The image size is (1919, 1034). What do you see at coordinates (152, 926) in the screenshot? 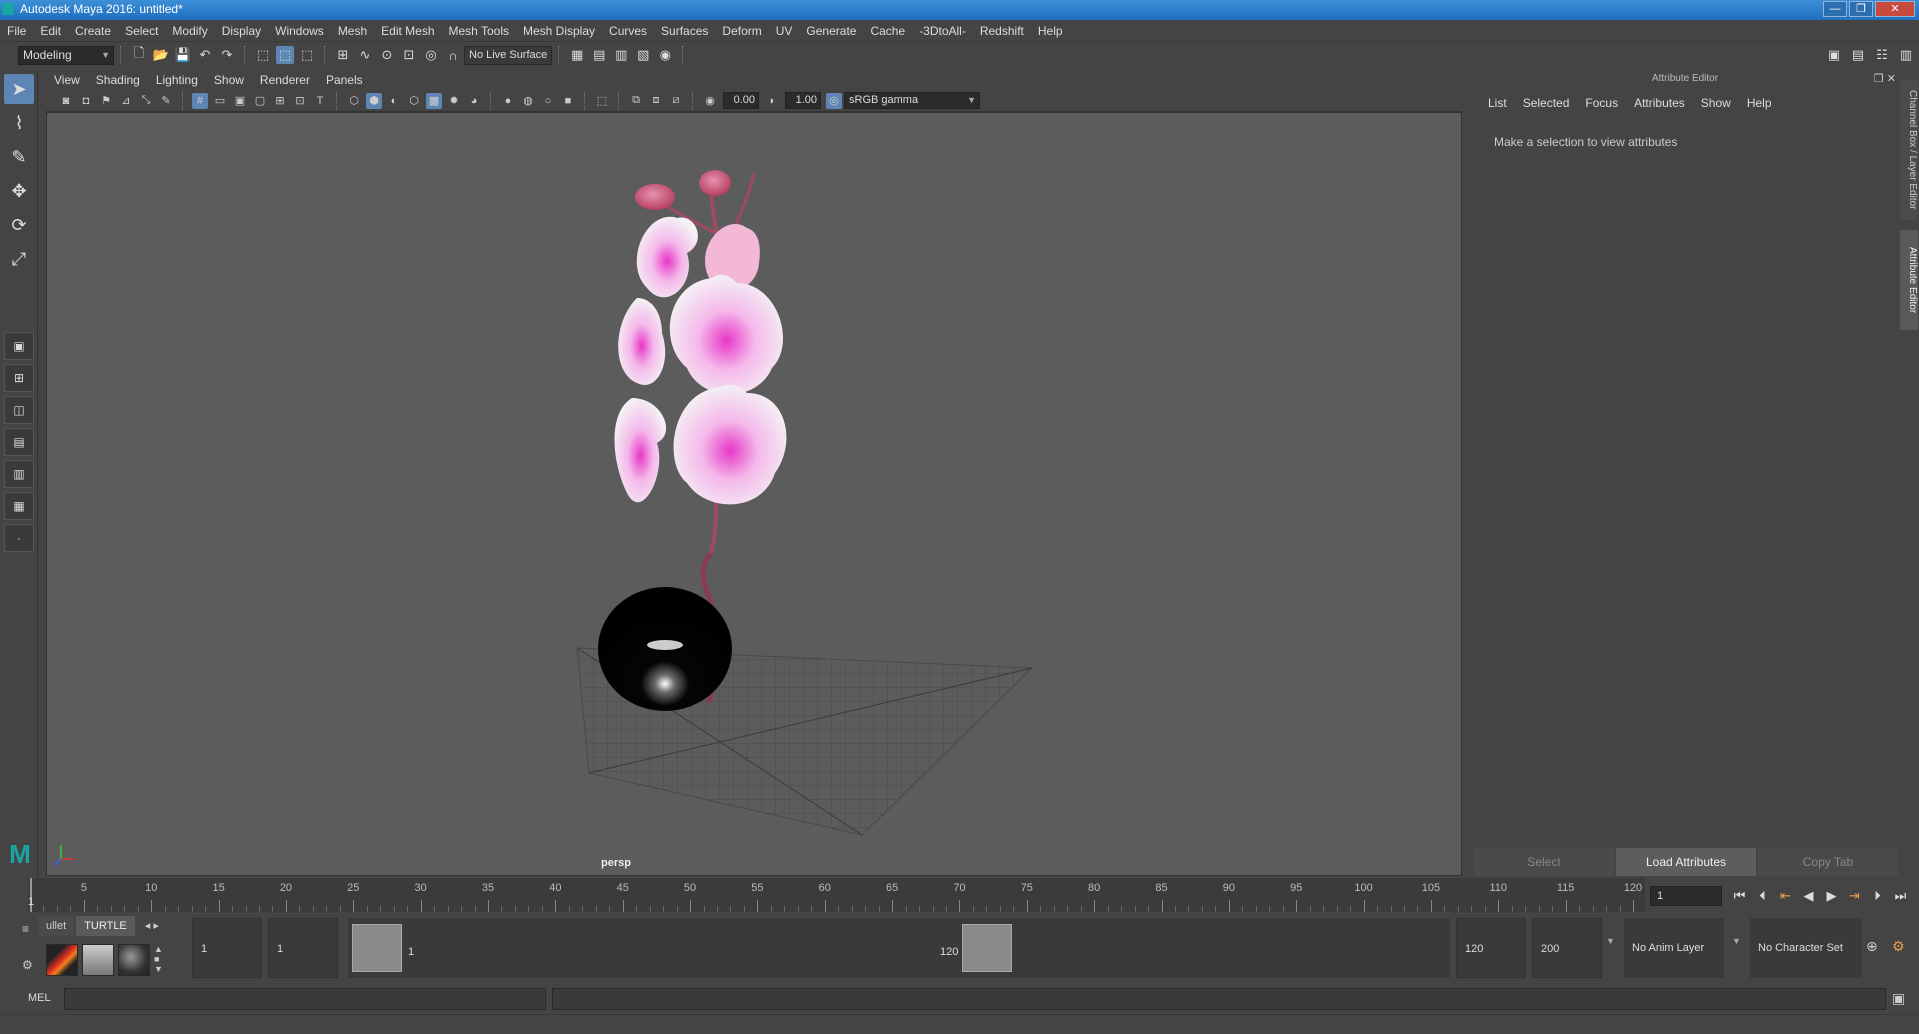
I see `shelf-scroll-arrows: ◂ ▸` at bounding box center [152, 926].